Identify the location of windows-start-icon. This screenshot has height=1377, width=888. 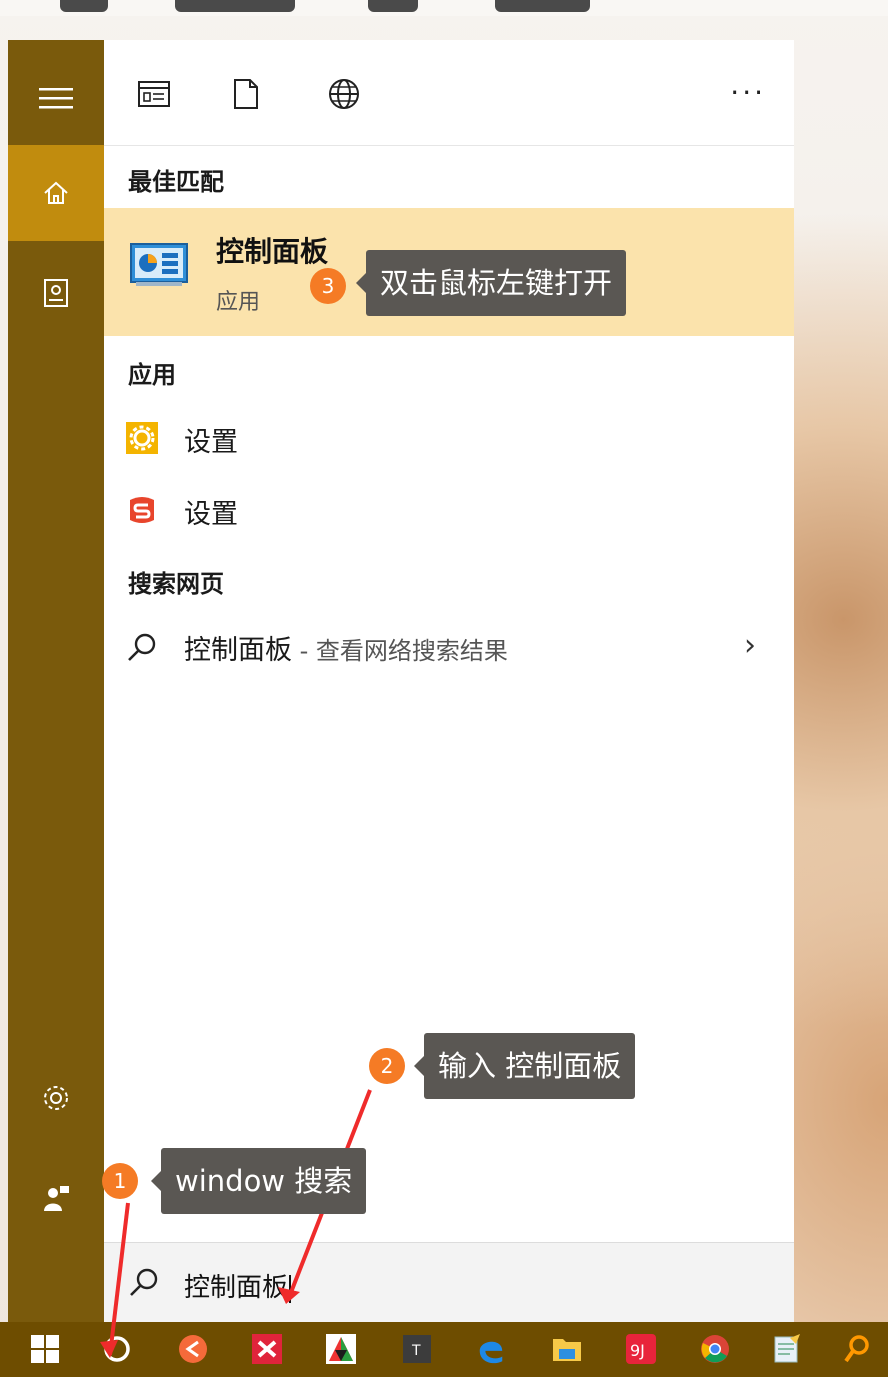
(45, 1349).